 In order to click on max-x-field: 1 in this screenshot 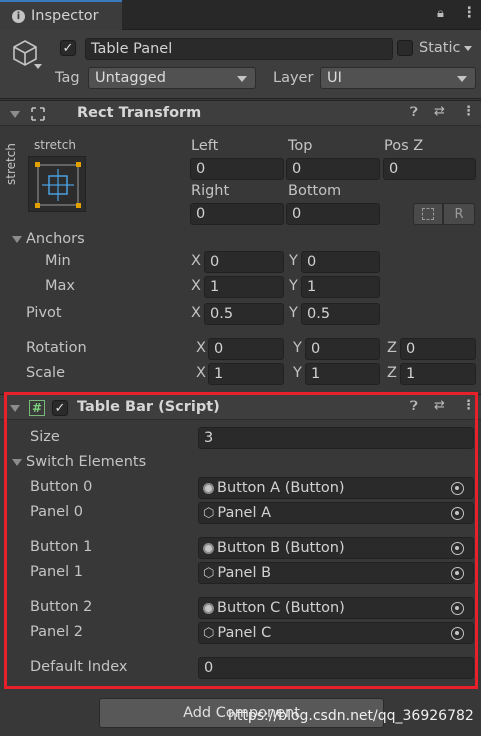, I will do `click(244, 287)`.